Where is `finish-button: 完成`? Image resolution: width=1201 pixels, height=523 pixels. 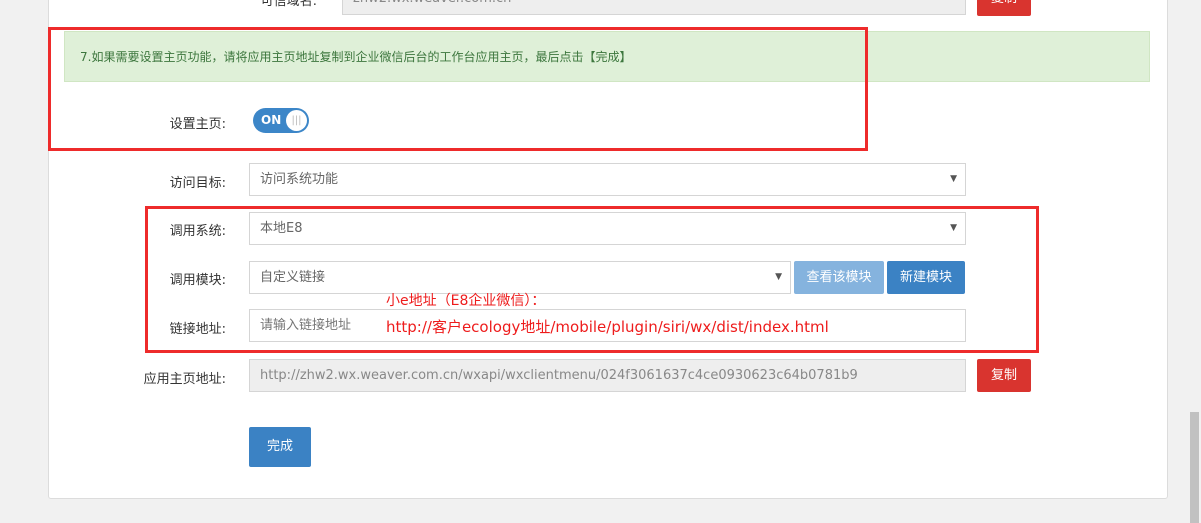
finish-button: 完成 is located at coordinates (280, 447).